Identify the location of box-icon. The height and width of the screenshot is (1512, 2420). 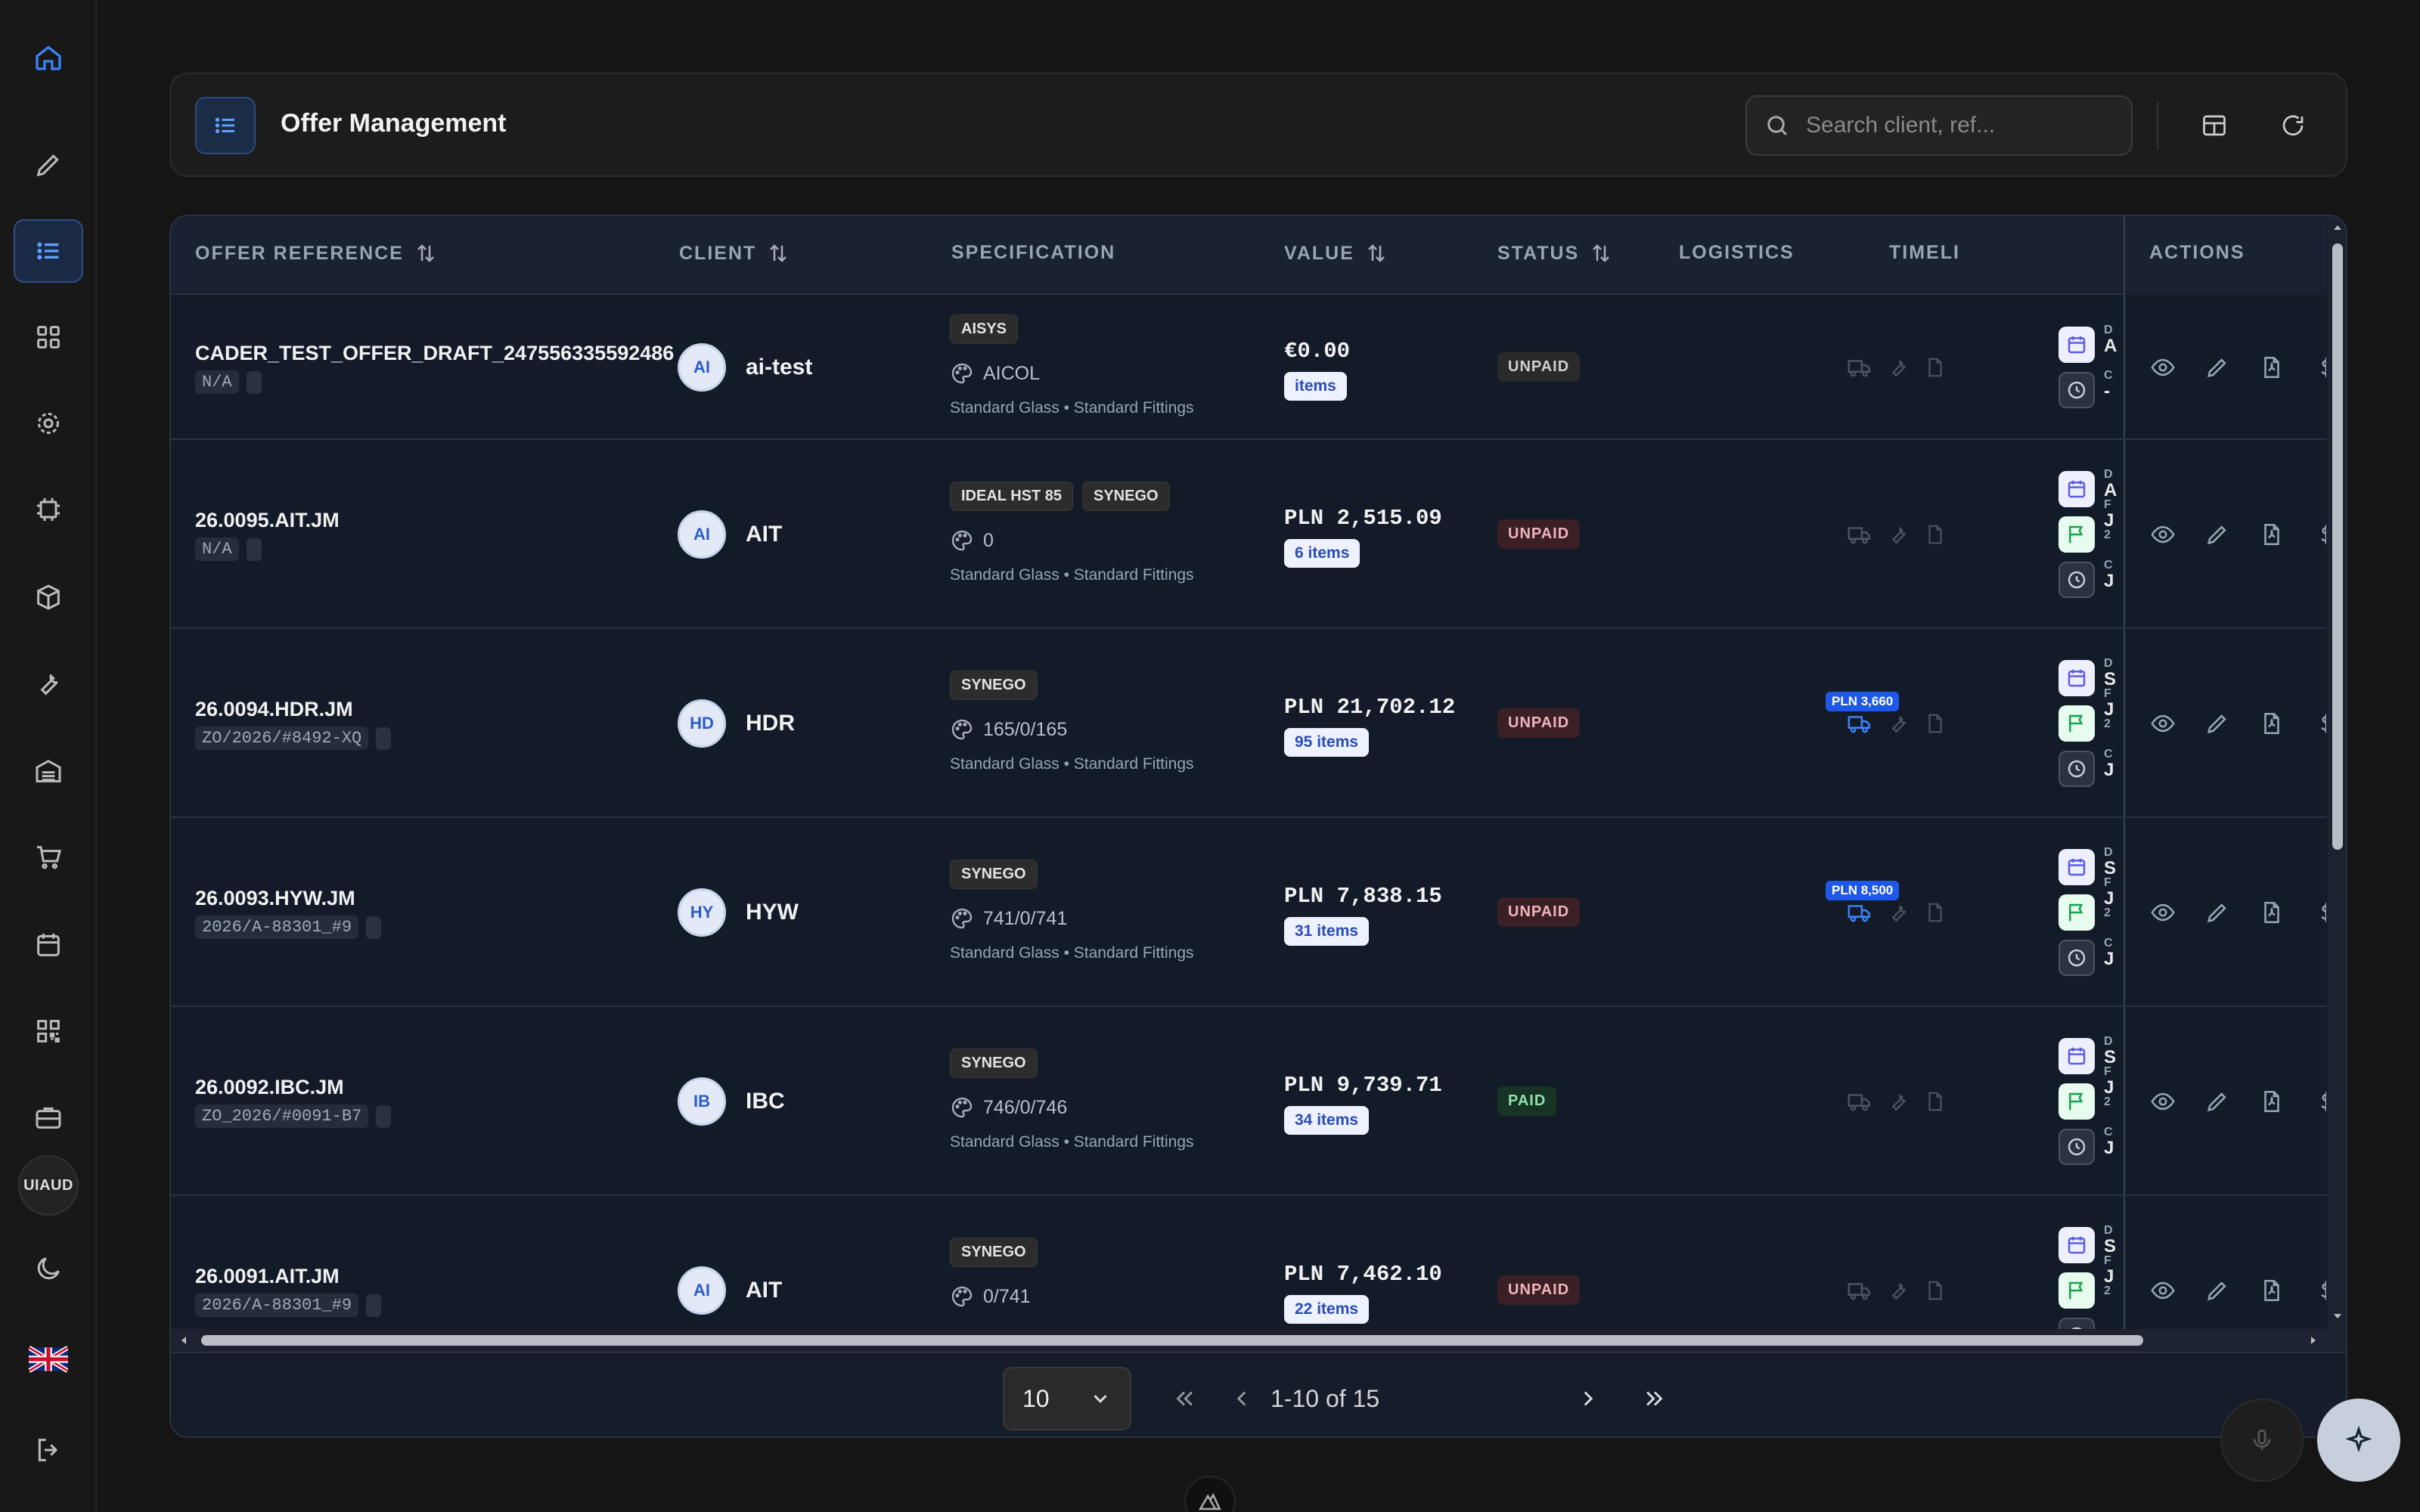
(48, 597).